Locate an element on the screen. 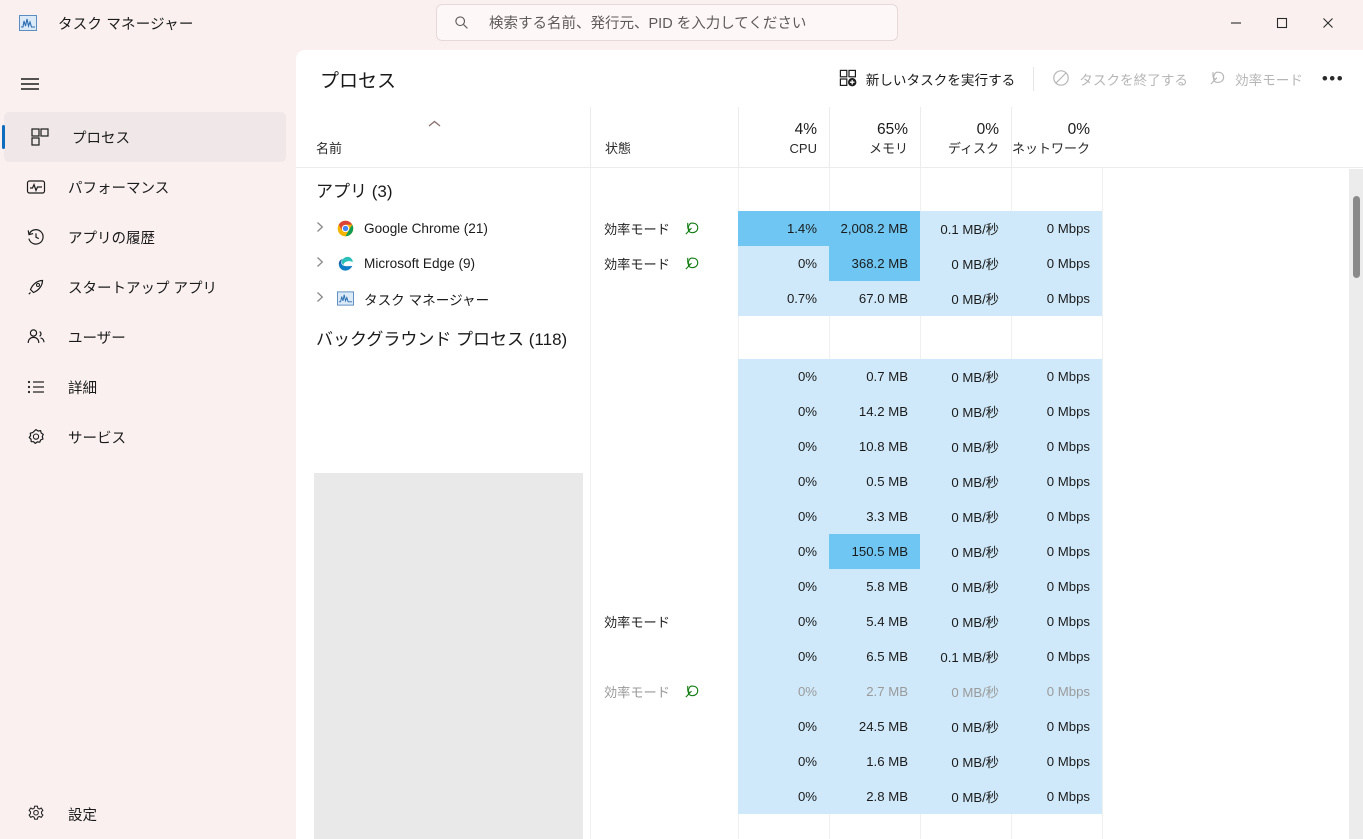 This screenshot has width=1363, height=839. sidebar-item-services: サービス is located at coordinates (146, 437).